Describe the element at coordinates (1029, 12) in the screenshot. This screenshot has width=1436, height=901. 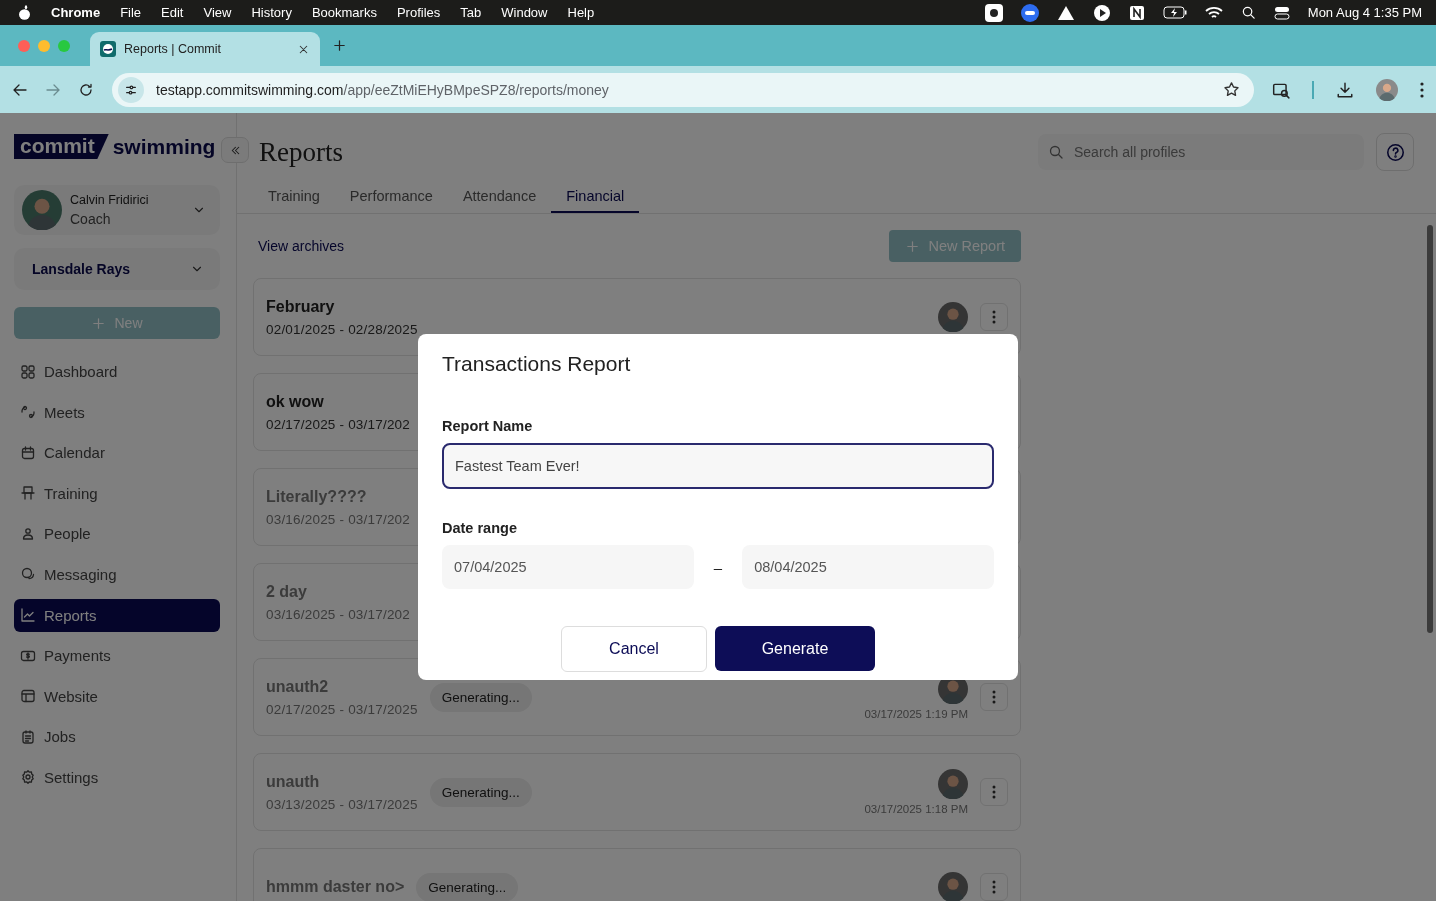
I see `video-chat-icon` at that location.